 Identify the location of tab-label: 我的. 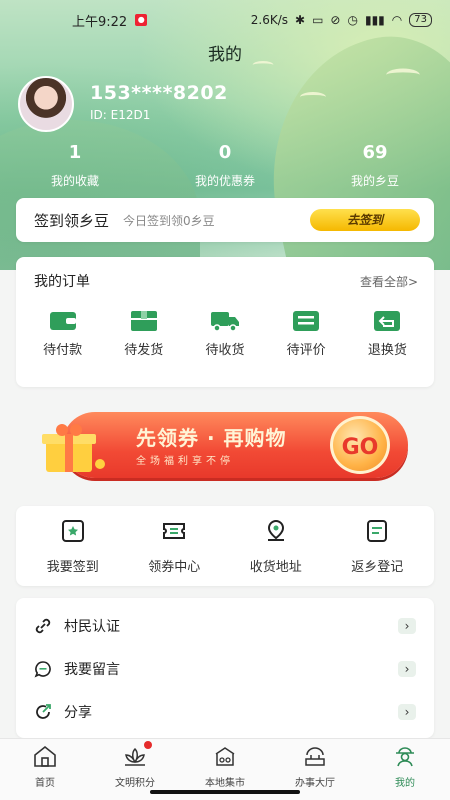
(405, 783).